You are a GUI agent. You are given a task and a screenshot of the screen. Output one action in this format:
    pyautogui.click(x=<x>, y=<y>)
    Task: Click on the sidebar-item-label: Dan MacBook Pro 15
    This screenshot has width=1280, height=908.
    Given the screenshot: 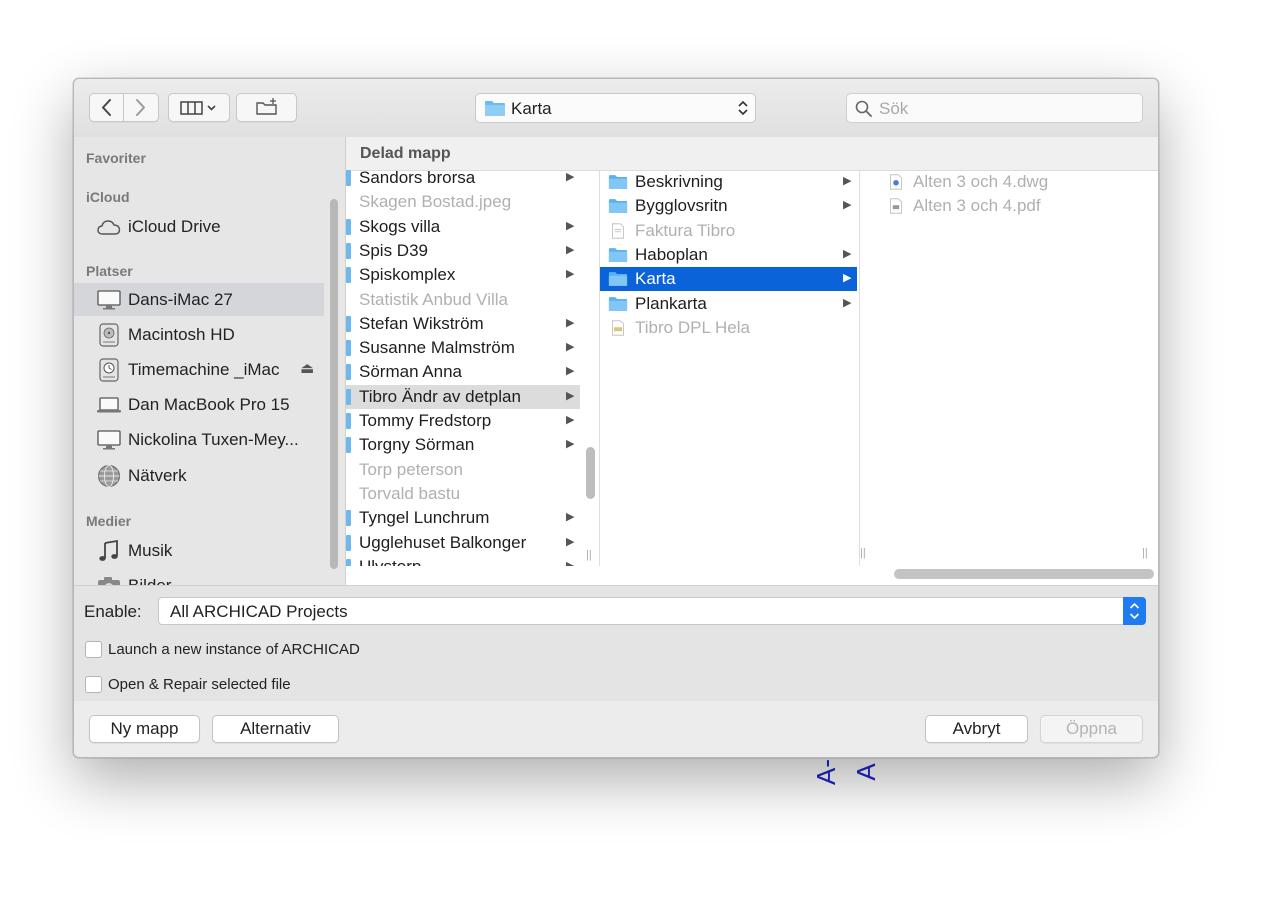 What is the action you would take?
    pyautogui.click(x=209, y=404)
    